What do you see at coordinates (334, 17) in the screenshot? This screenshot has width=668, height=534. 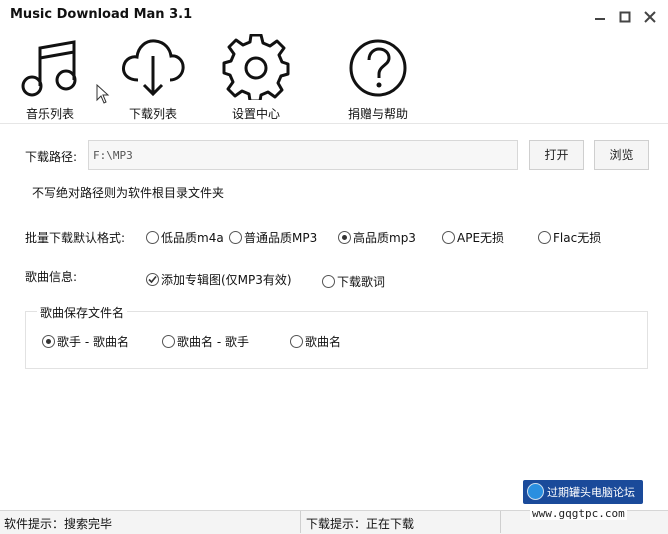 I see `title-bar: Music Download Man 3.1` at bounding box center [334, 17].